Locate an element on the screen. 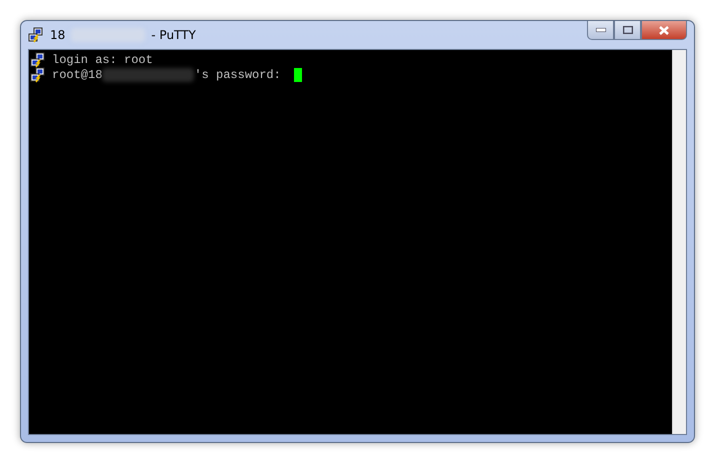 This screenshot has width=715, height=464. terminal-text: root@18 is located at coordinates (77, 75).